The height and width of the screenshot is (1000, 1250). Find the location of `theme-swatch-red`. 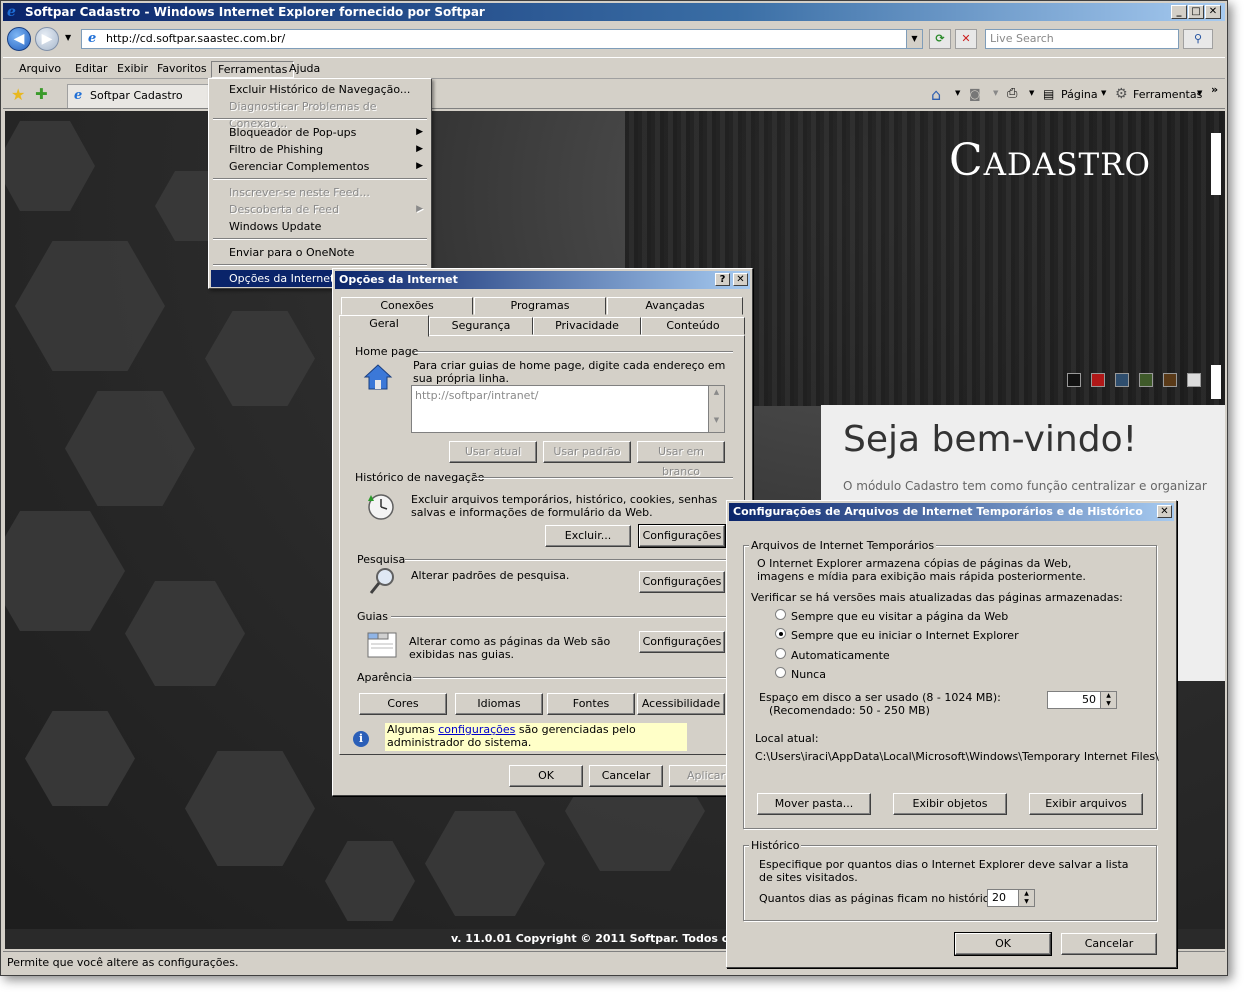

theme-swatch-red is located at coordinates (1098, 380).